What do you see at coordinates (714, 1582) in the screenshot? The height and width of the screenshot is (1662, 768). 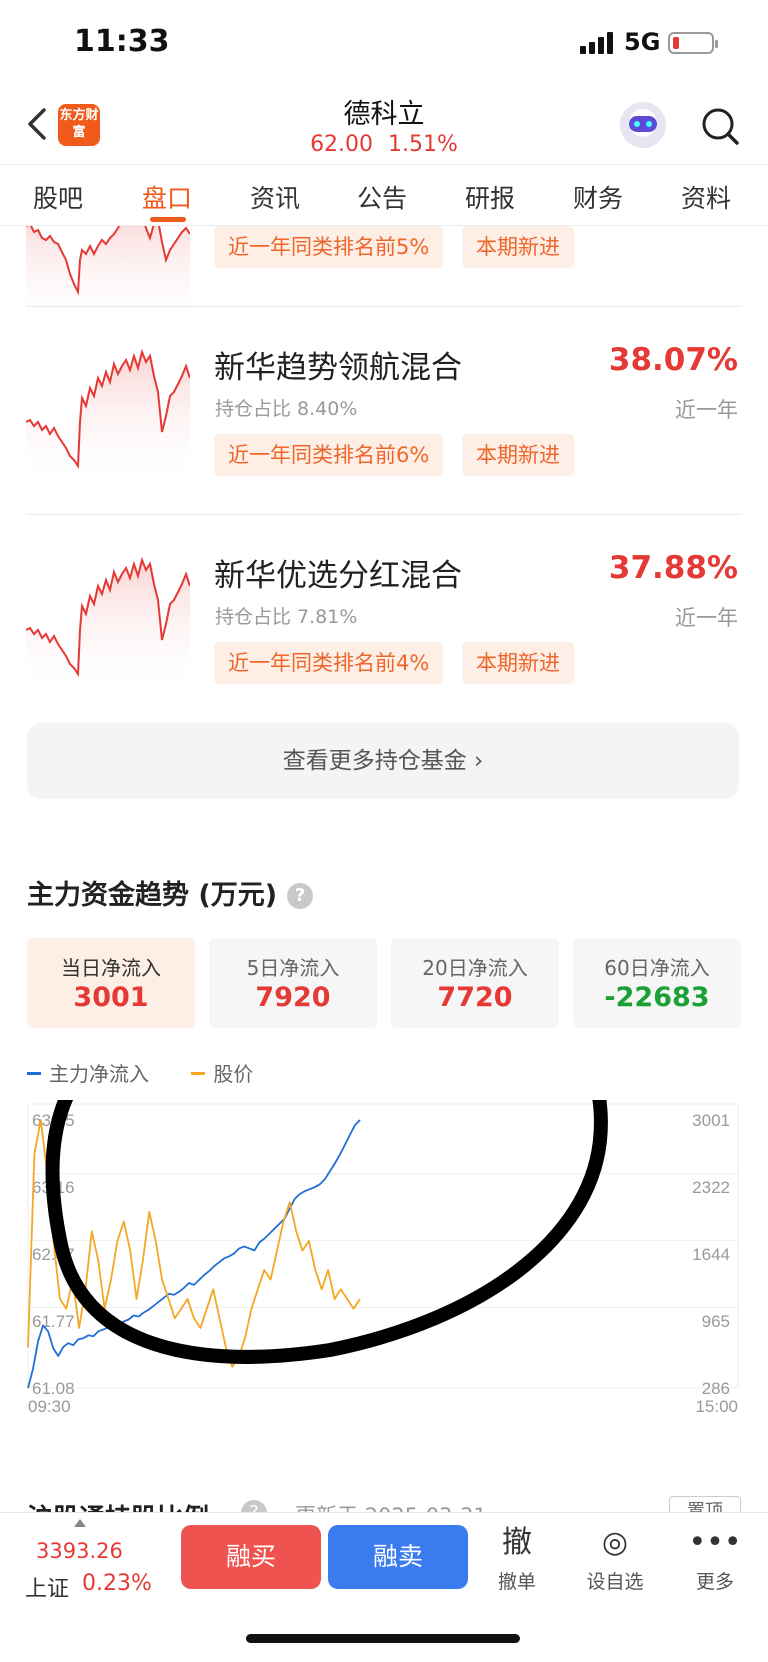 I see `more-label: 更多` at bounding box center [714, 1582].